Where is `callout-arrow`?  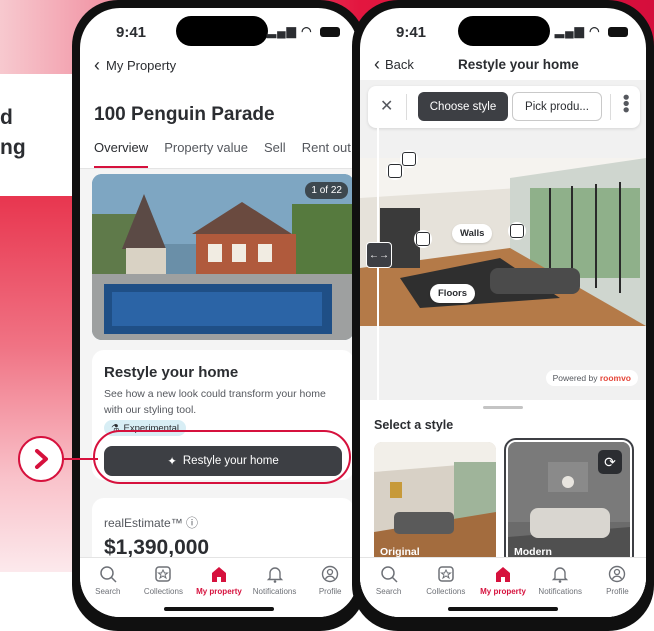 callout-arrow is located at coordinates (41, 459).